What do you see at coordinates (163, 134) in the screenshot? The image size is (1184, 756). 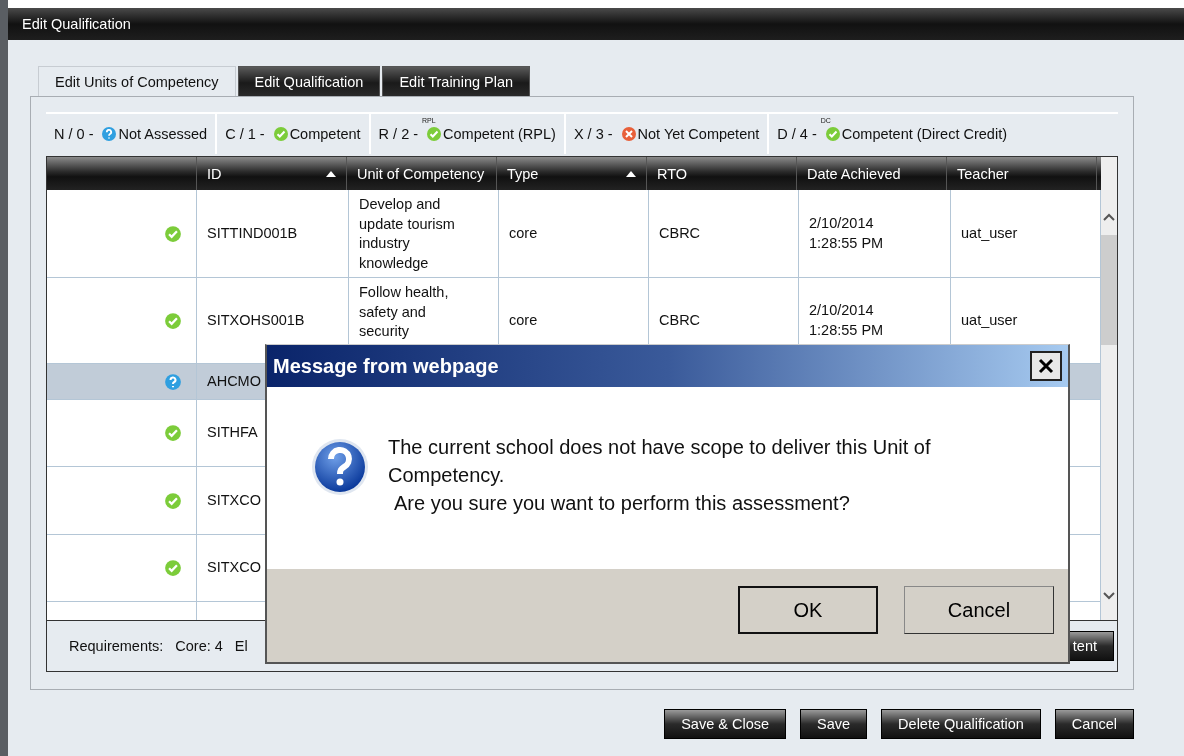 I see `legend-label: Not Assessed` at bounding box center [163, 134].